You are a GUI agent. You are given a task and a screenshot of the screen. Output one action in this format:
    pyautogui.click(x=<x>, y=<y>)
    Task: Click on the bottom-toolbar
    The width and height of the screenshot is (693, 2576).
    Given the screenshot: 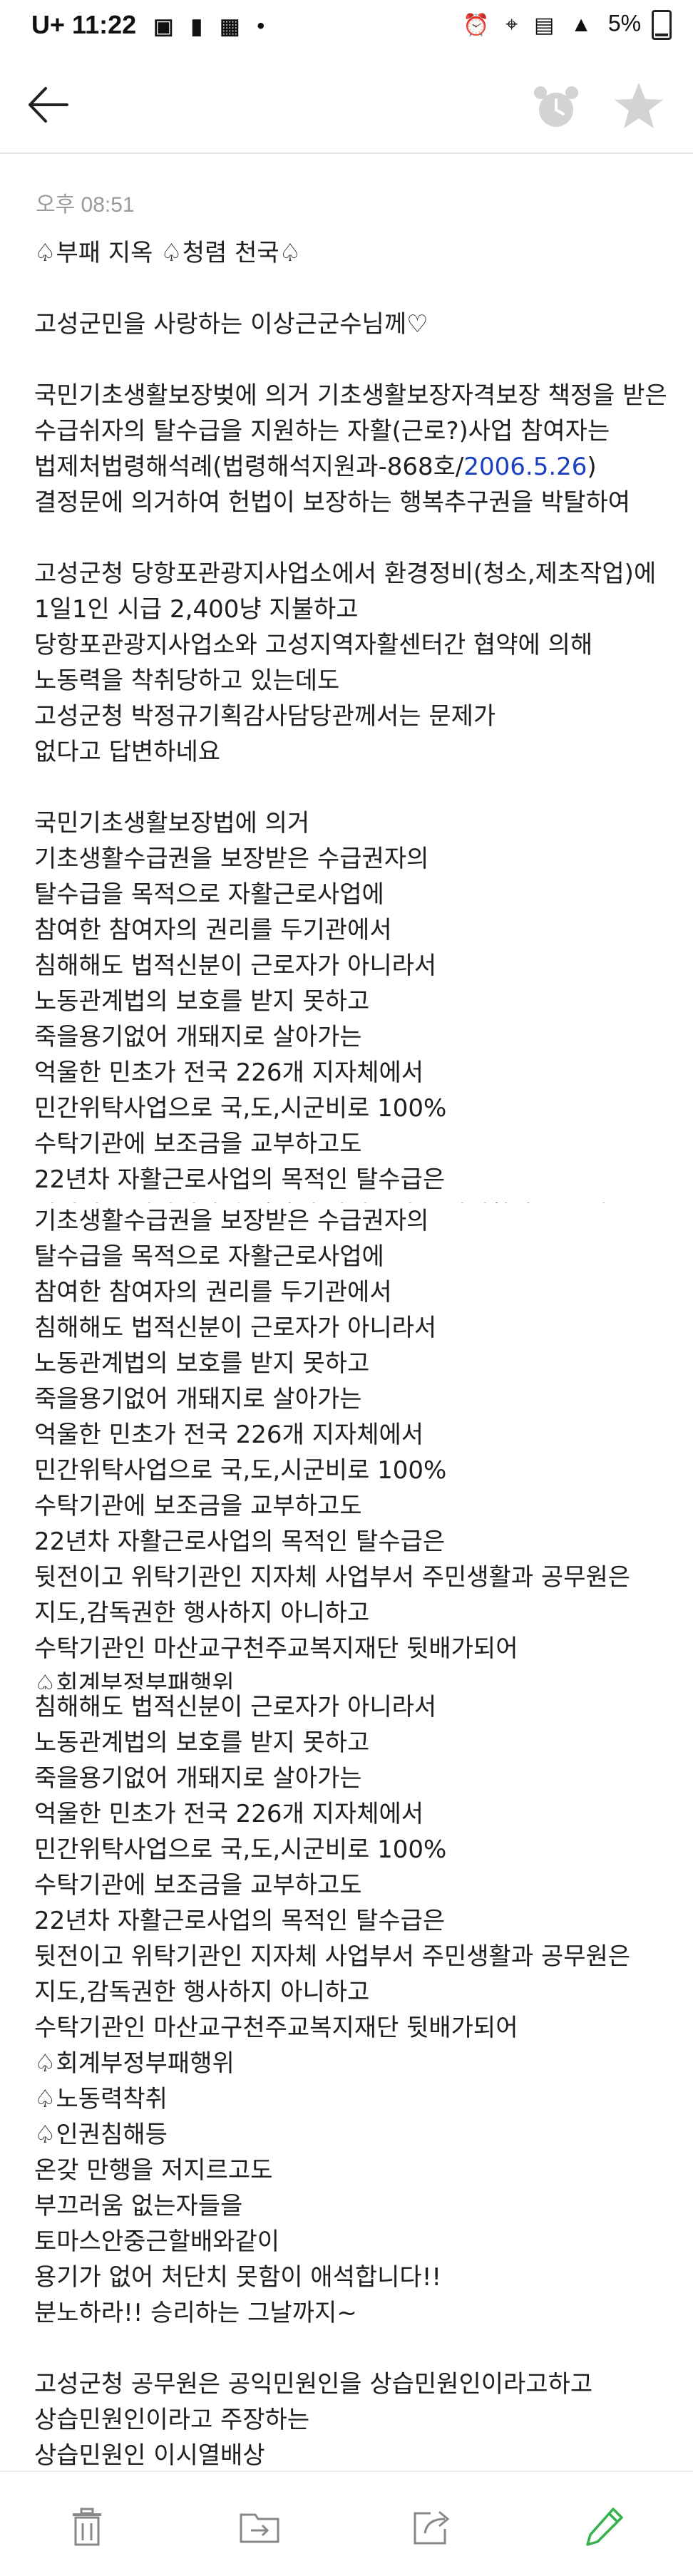 What is the action you would take?
    pyautogui.click(x=346, y=2523)
    